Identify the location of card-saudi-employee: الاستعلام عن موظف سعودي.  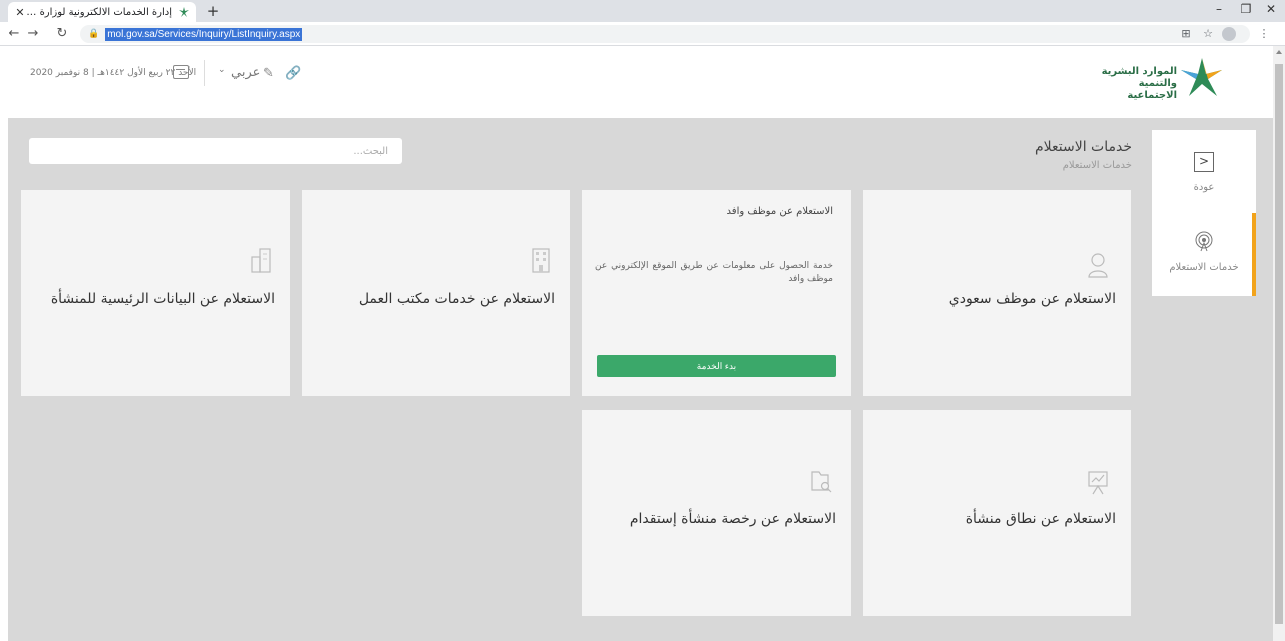
(997, 293).